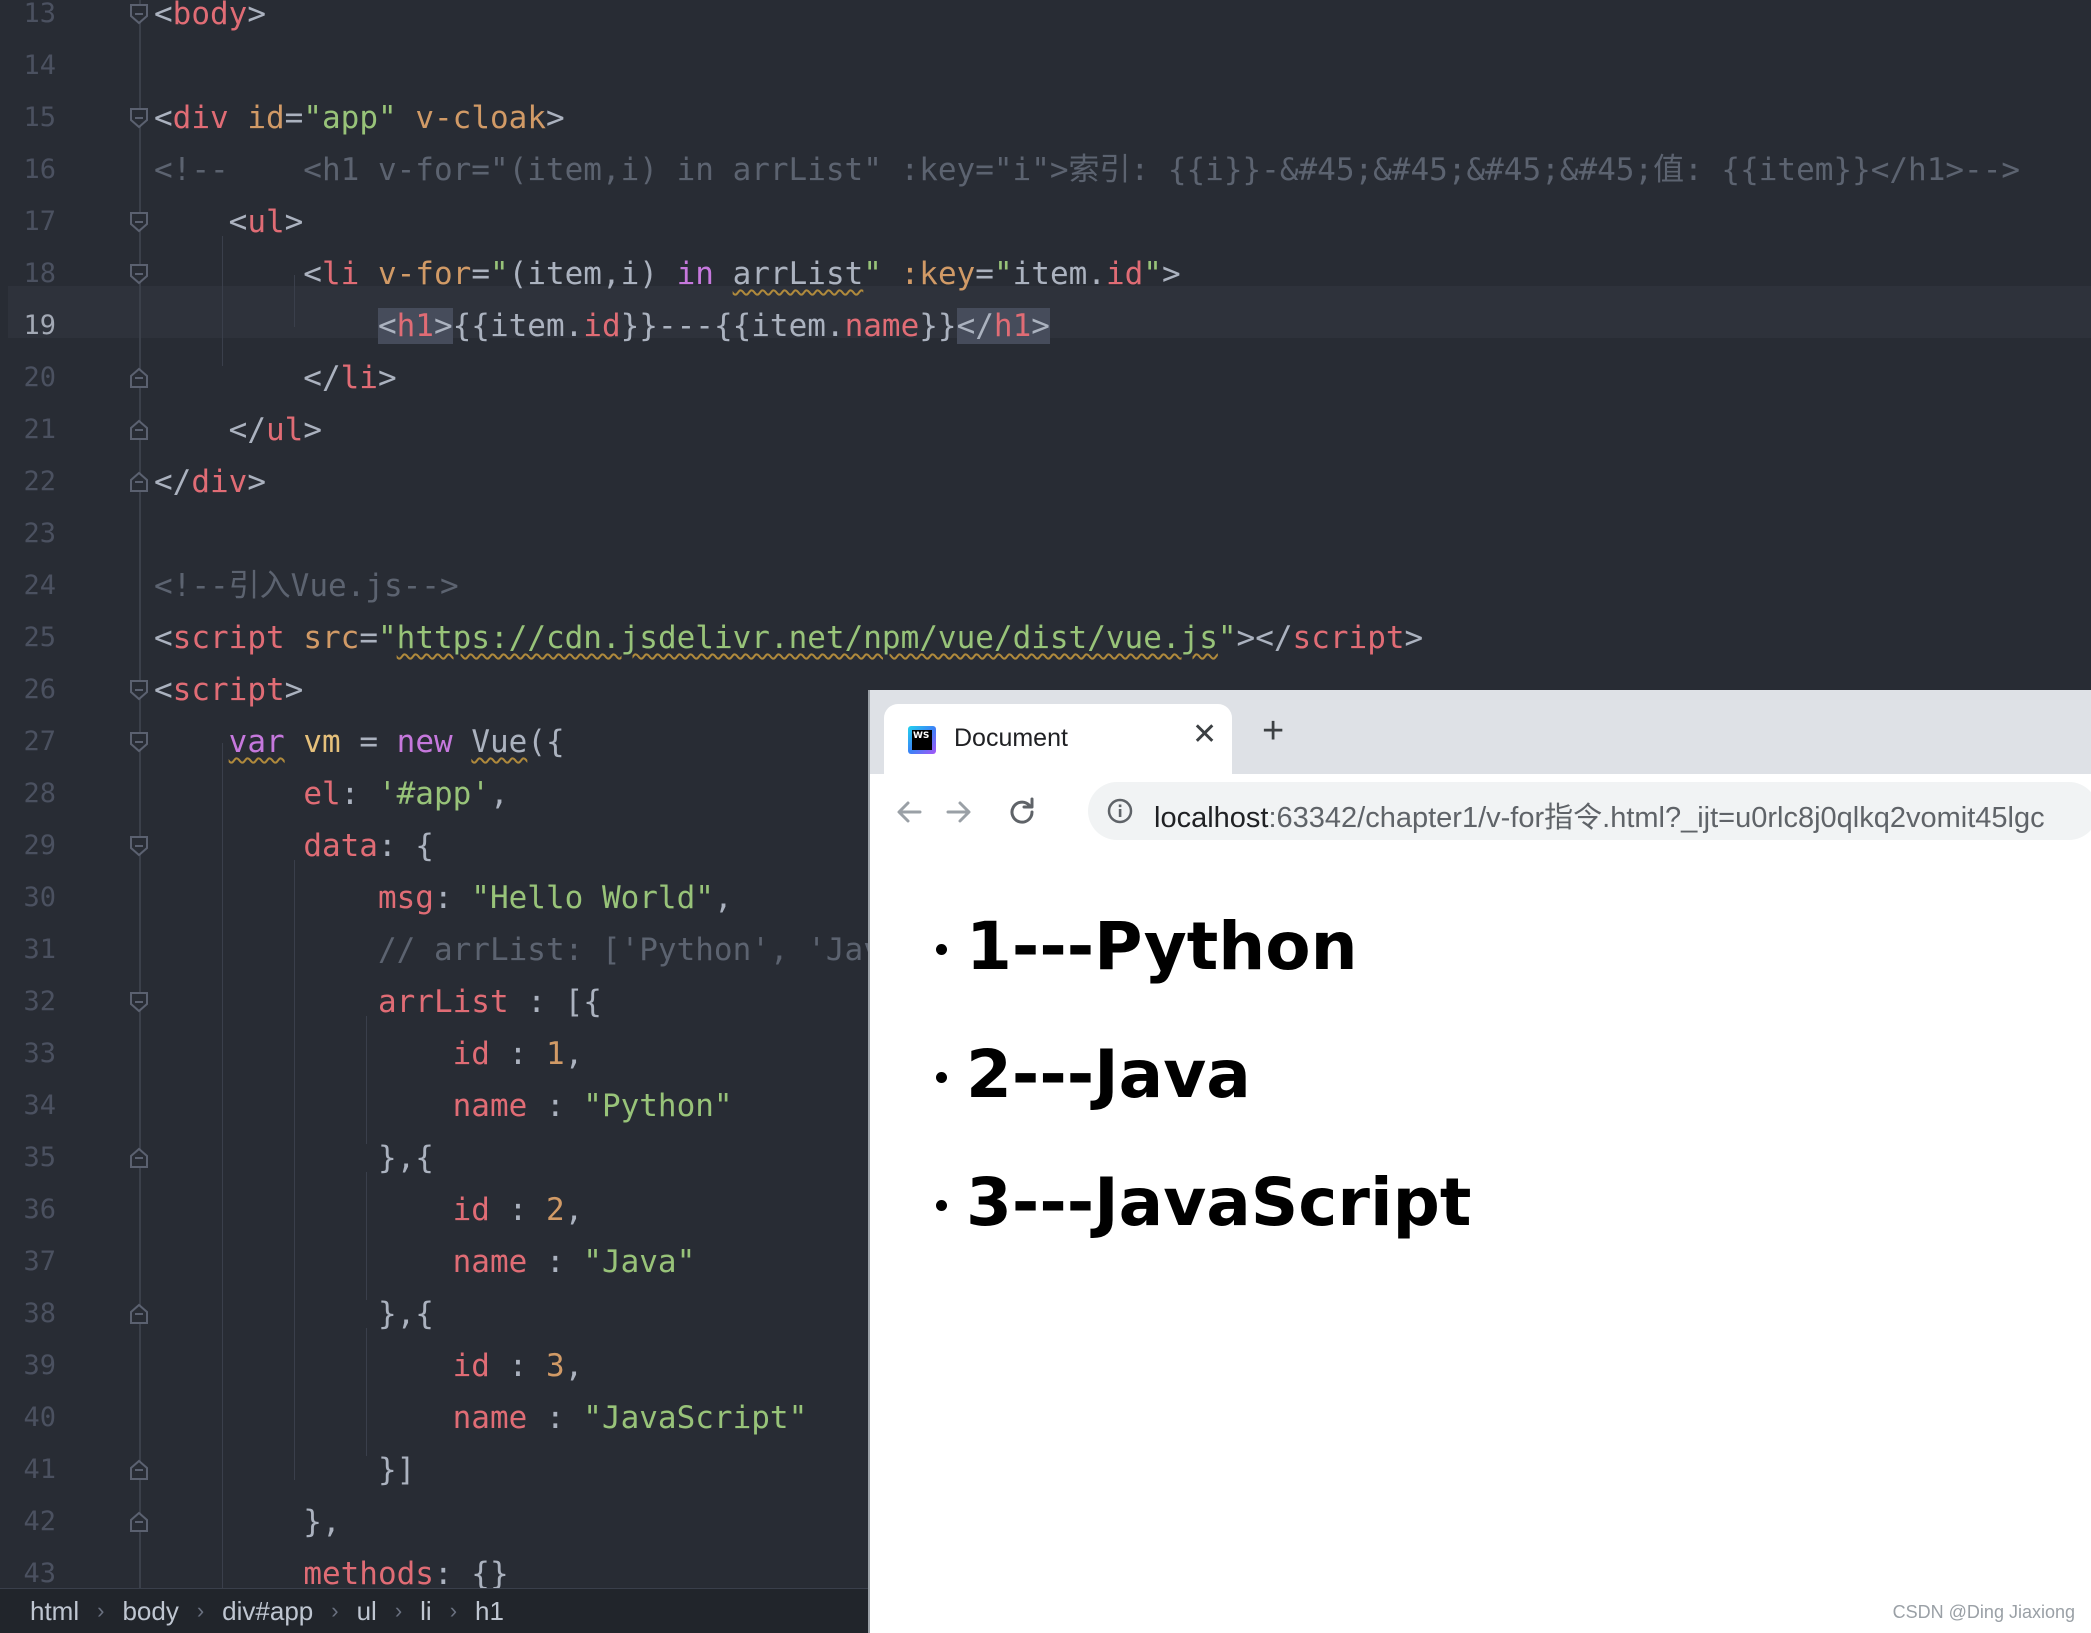  I want to click on code-line: <div id="app" v-cloak>, so click(359, 118).